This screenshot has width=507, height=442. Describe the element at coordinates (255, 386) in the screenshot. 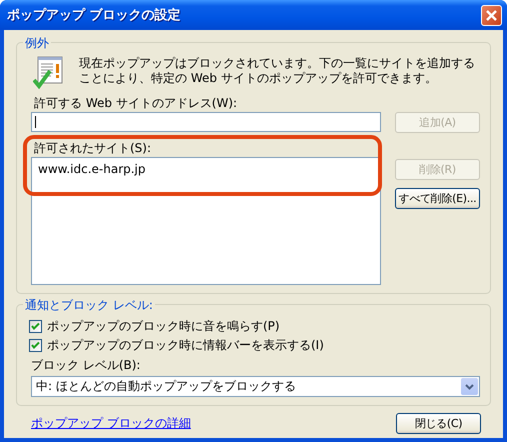

I see `block-level-dropdown: 中: ほとんどの自動ポップアップをブロックする` at that location.